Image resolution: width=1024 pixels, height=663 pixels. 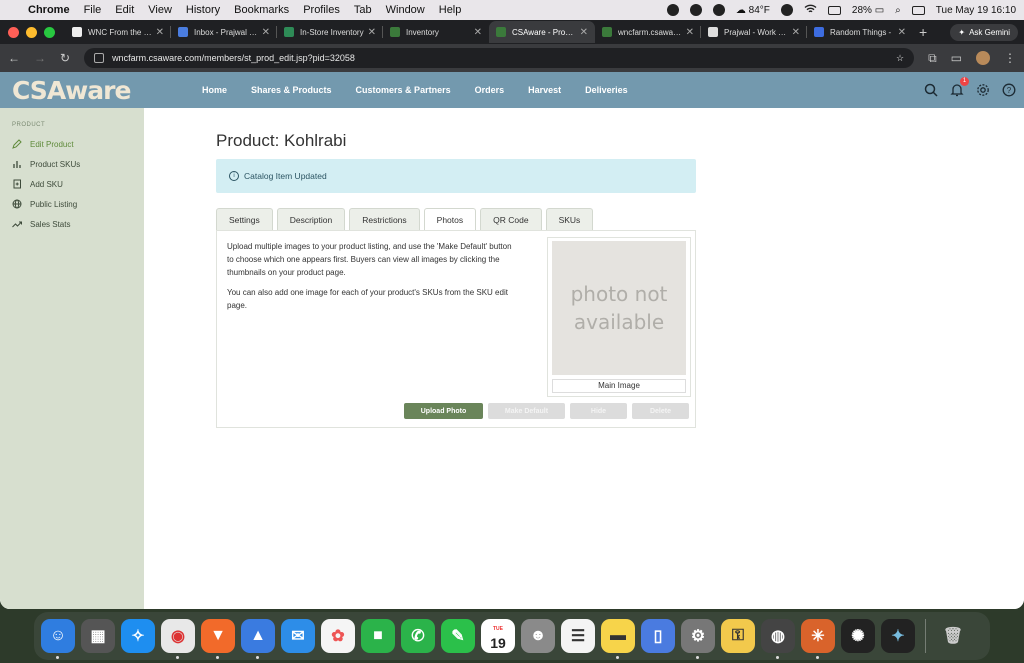 I want to click on photo-placeholder: photo not available, so click(x=619, y=308).